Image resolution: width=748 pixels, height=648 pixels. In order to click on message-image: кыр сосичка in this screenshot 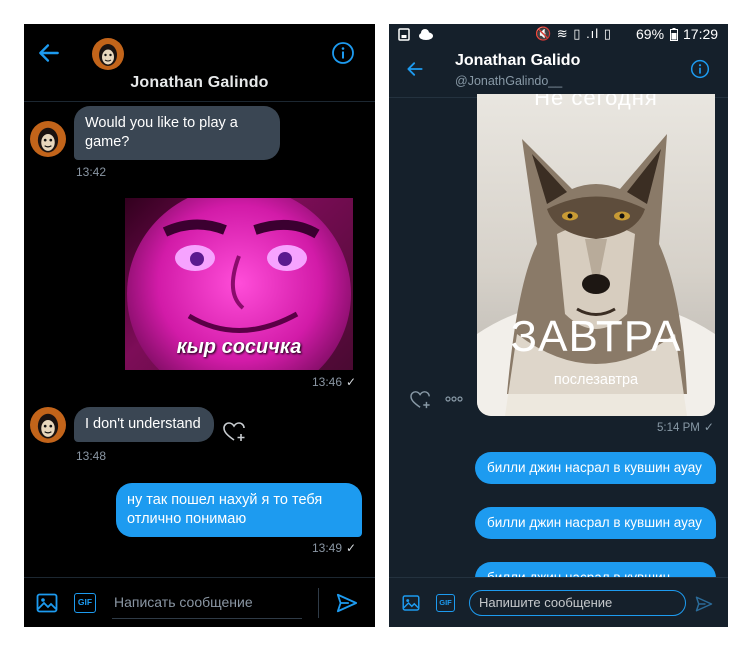, I will do `click(239, 284)`.